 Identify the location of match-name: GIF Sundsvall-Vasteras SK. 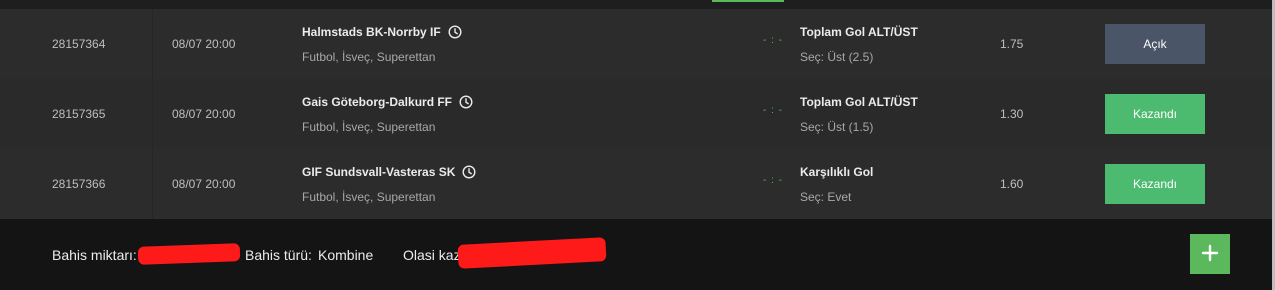
(389, 172).